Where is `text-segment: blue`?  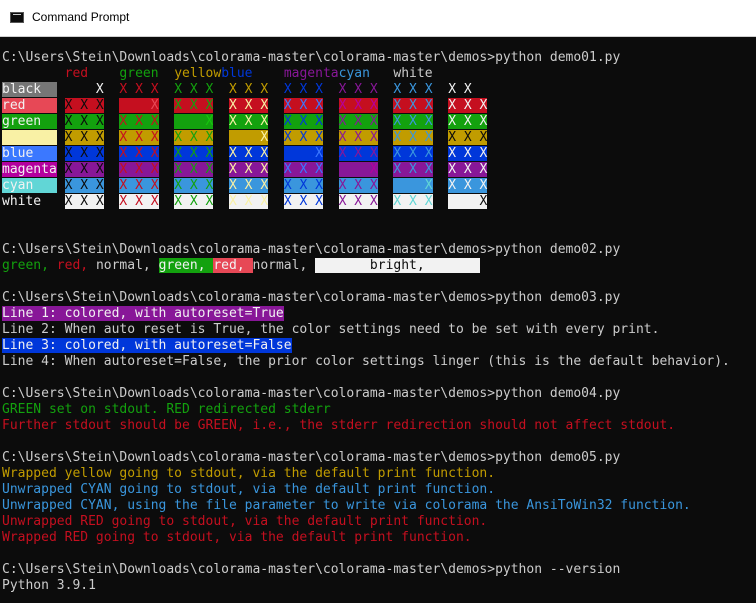 text-segment: blue is located at coordinates (29, 153).